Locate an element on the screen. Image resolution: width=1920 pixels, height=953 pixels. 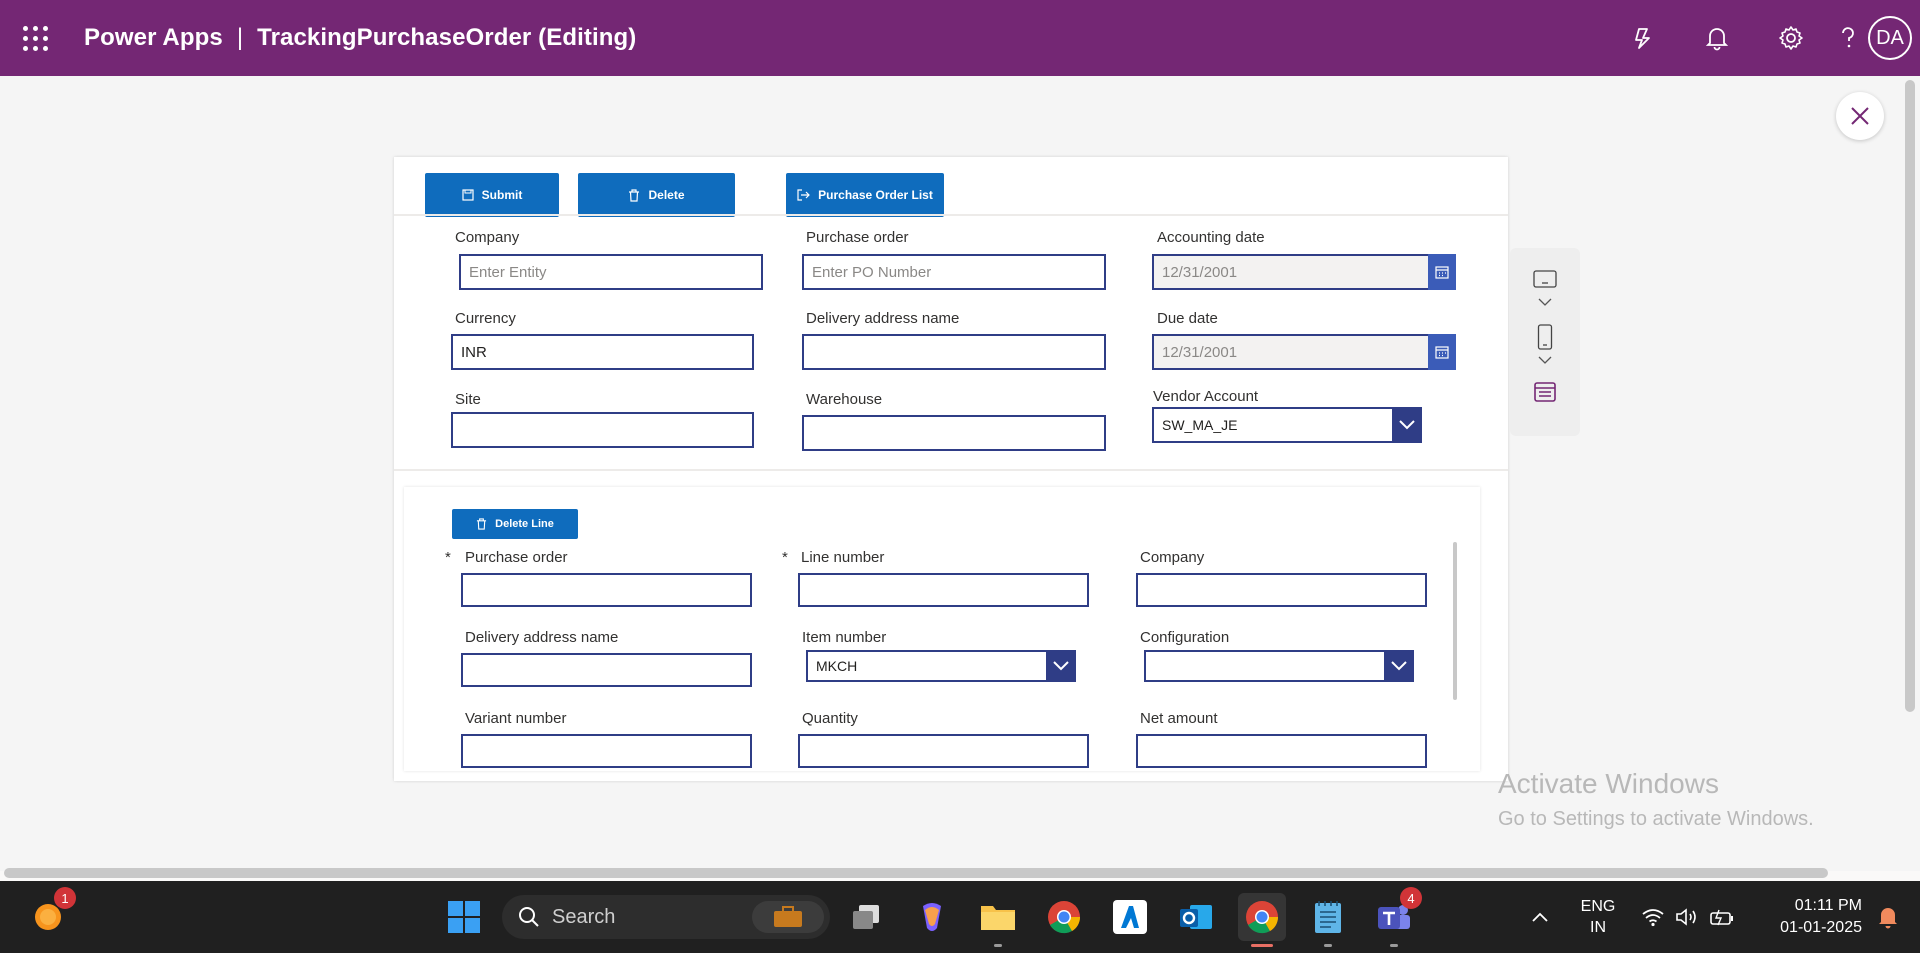
chrome-active-icon is located at coordinates (1262, 920).